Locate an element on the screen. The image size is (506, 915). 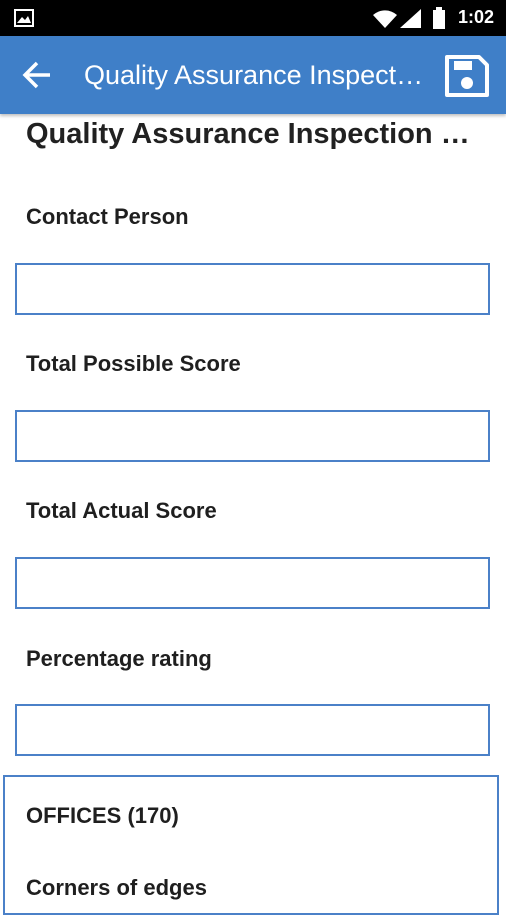
offices-section-title: OFFICES (170) is located at coordinates (102, 815).